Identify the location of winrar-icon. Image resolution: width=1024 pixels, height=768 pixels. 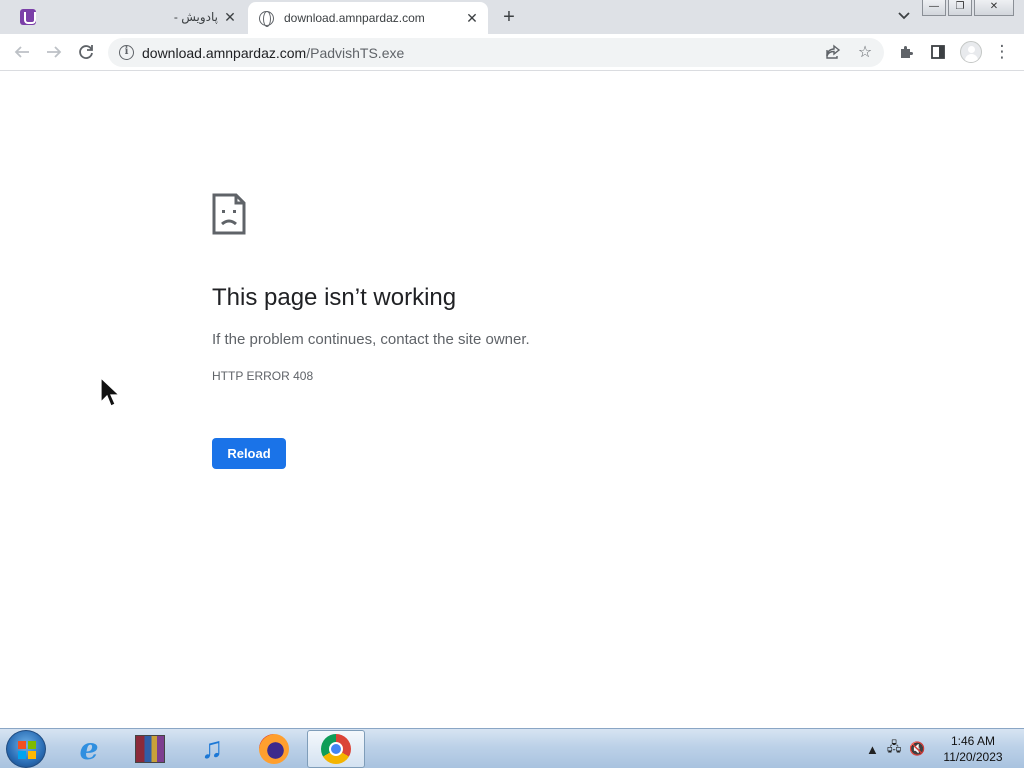
(150, 749).